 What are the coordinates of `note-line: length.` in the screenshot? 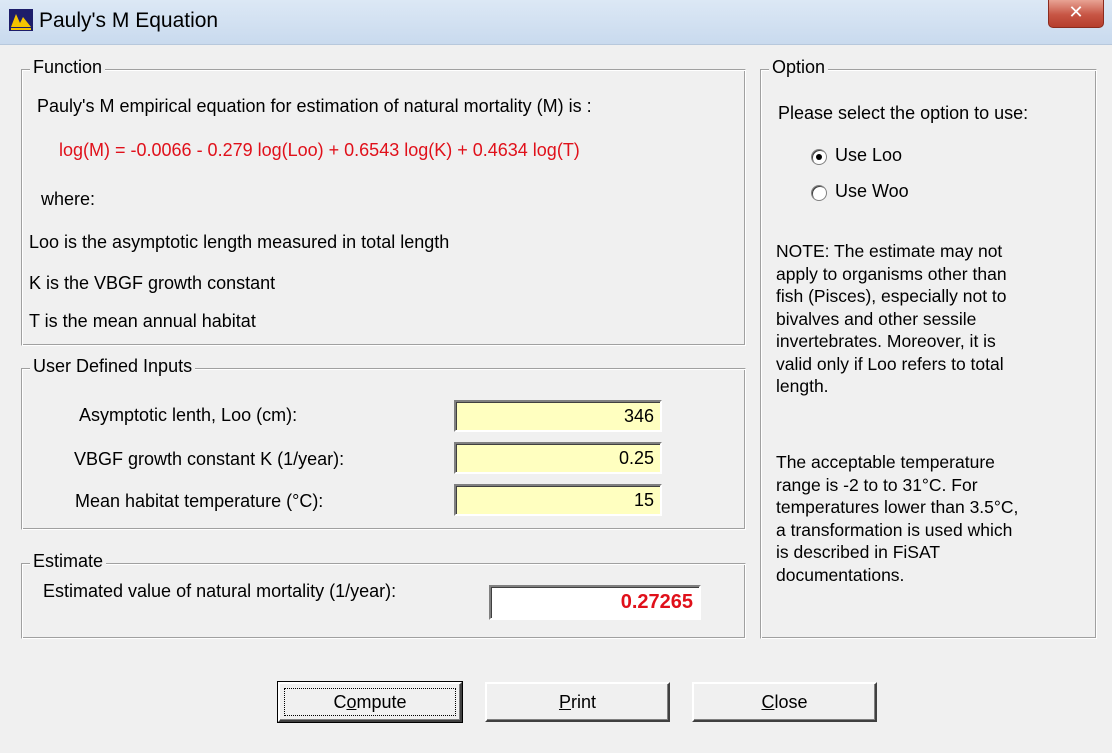 It's located at (802, 386).